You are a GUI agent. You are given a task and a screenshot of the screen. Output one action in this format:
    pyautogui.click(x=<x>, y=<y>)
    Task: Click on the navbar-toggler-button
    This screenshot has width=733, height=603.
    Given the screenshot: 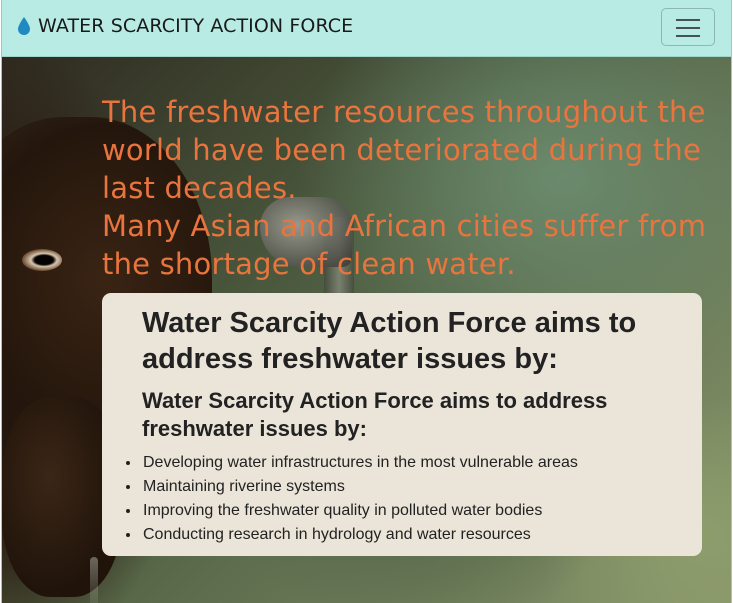 What is the action you would take?
    pyautogui.click(x=688, y=27)
    